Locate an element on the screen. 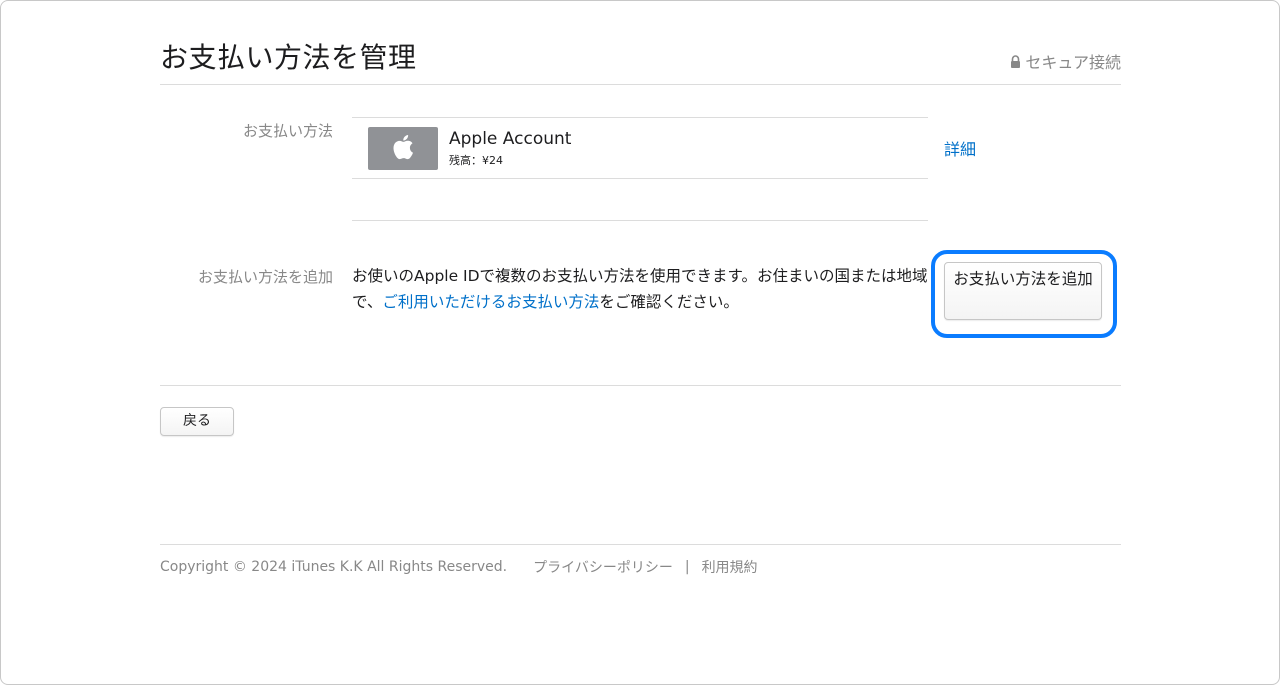 The image size is (1280, 685). payment-method-item: Apple Account 残高：¥24 is located at coordinates (640, 148).